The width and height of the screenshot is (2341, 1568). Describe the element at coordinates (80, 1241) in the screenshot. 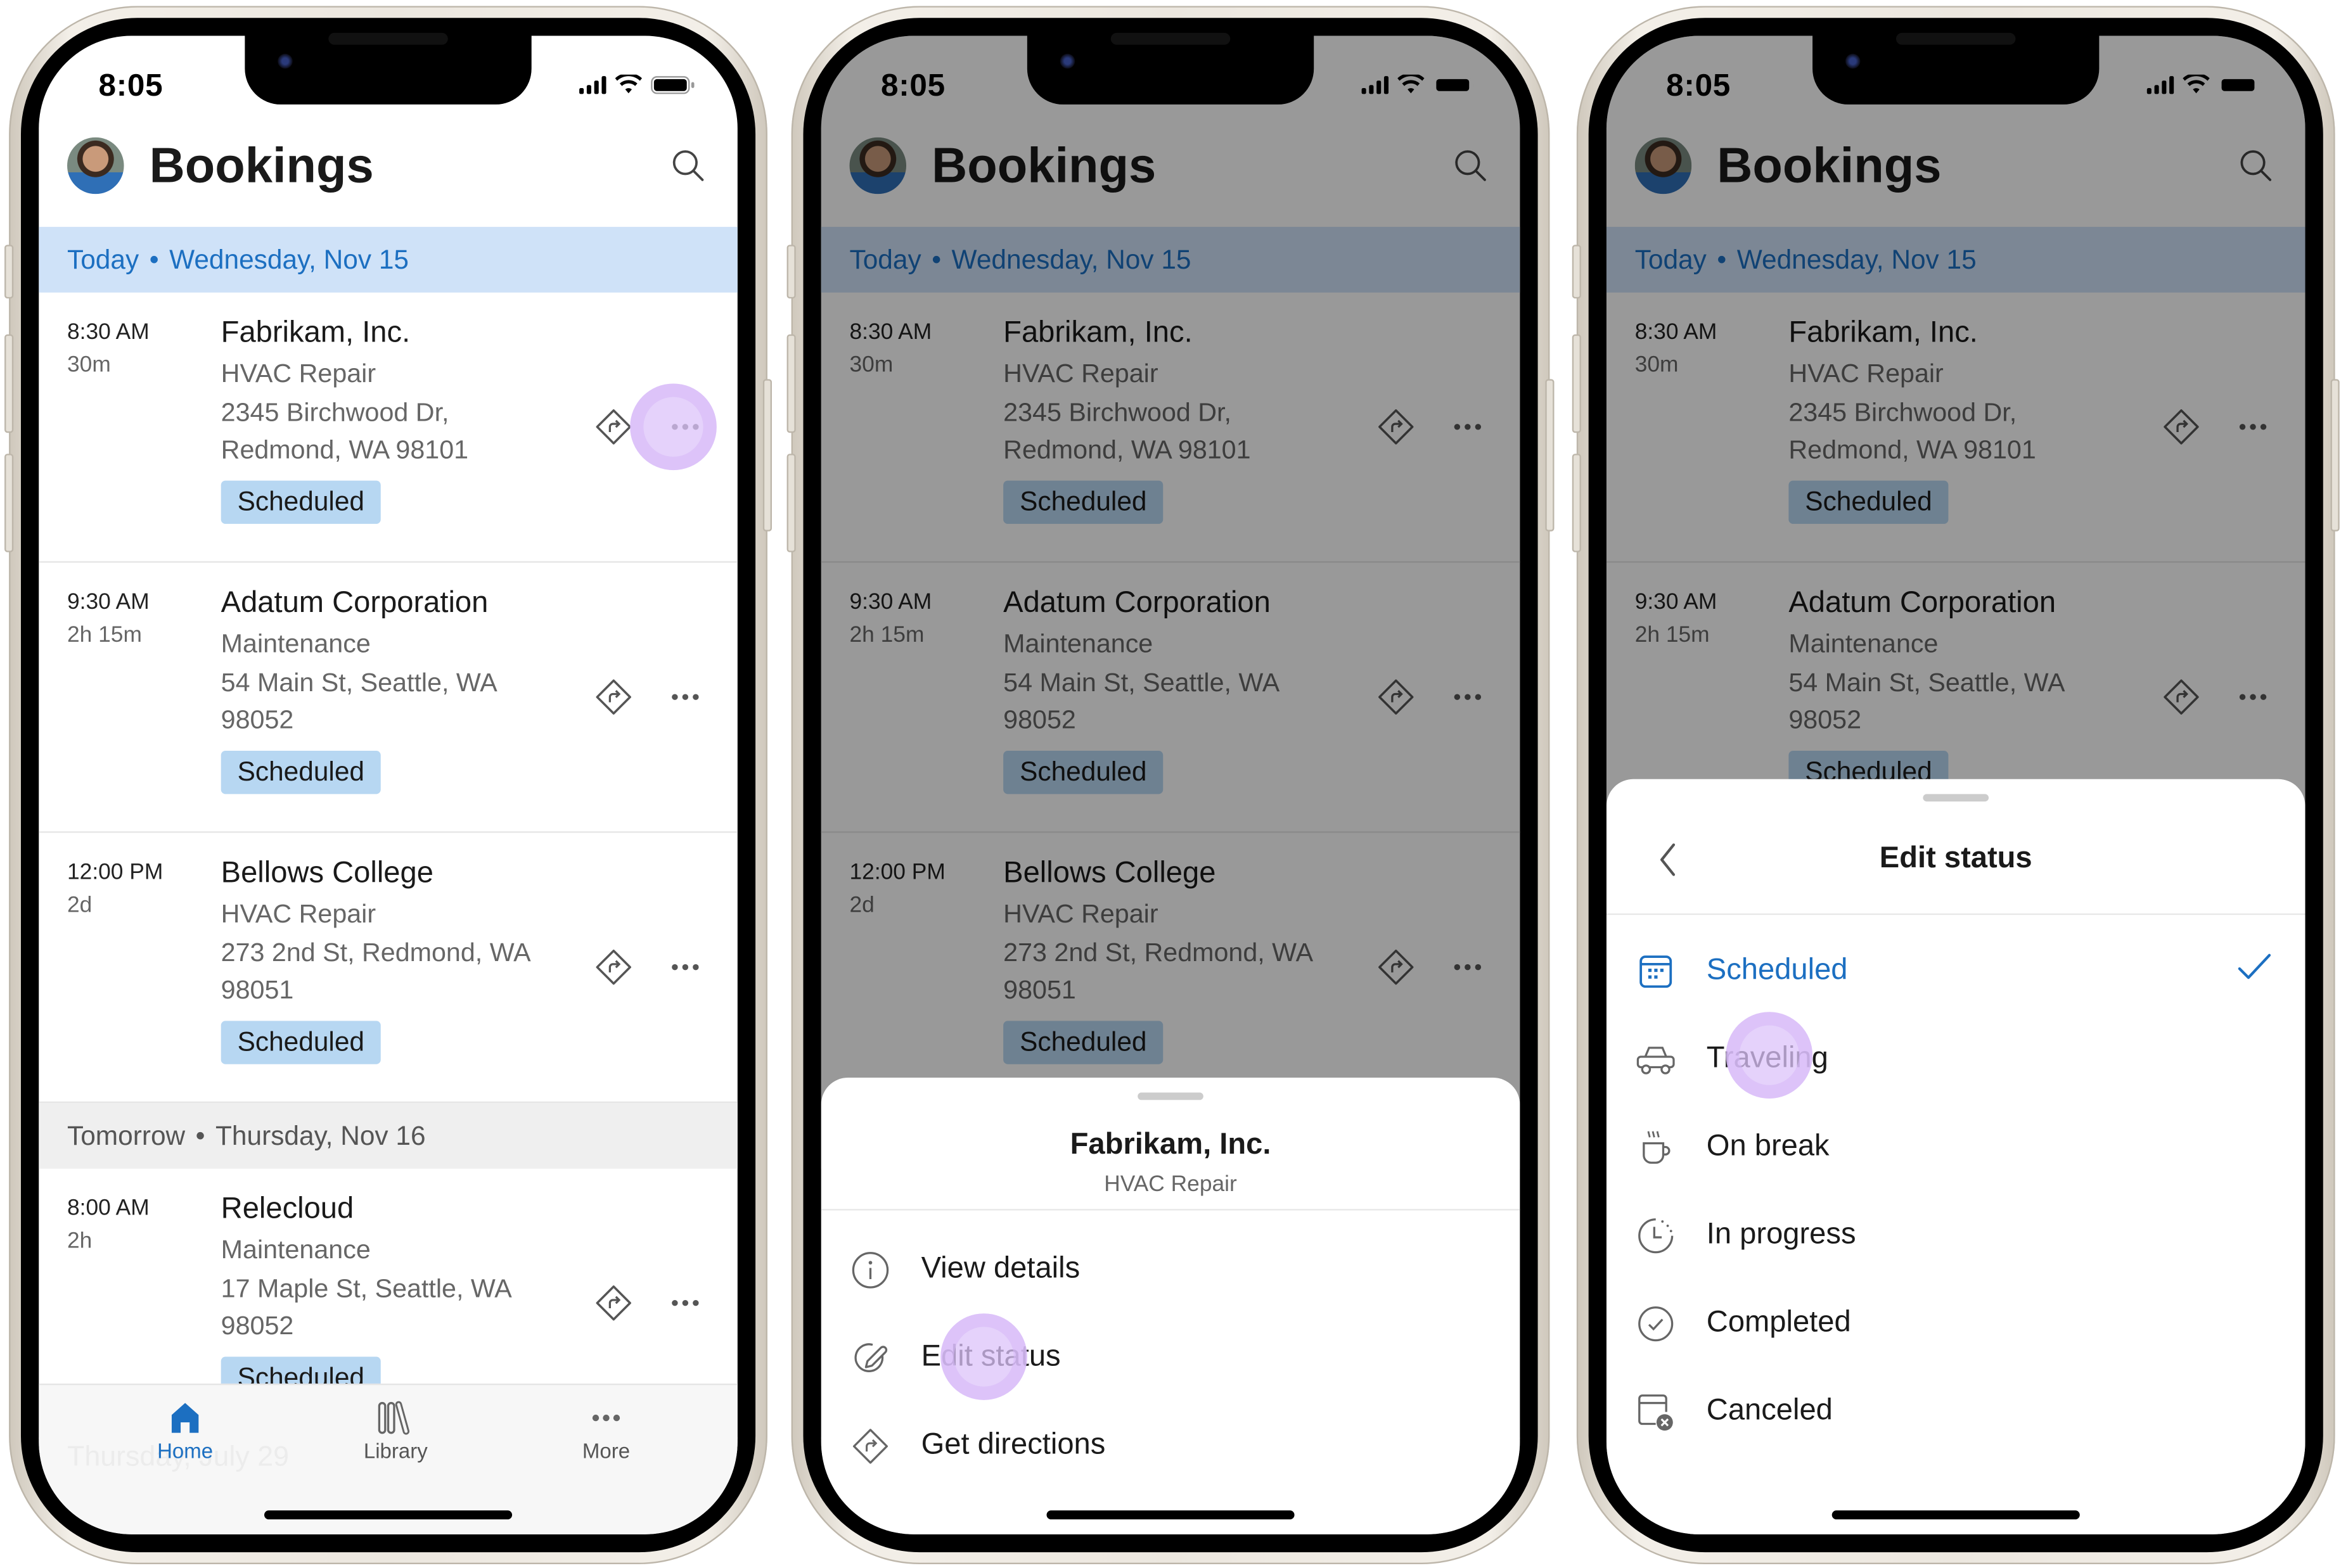

I see `appointment-duration: 2h` at that location.